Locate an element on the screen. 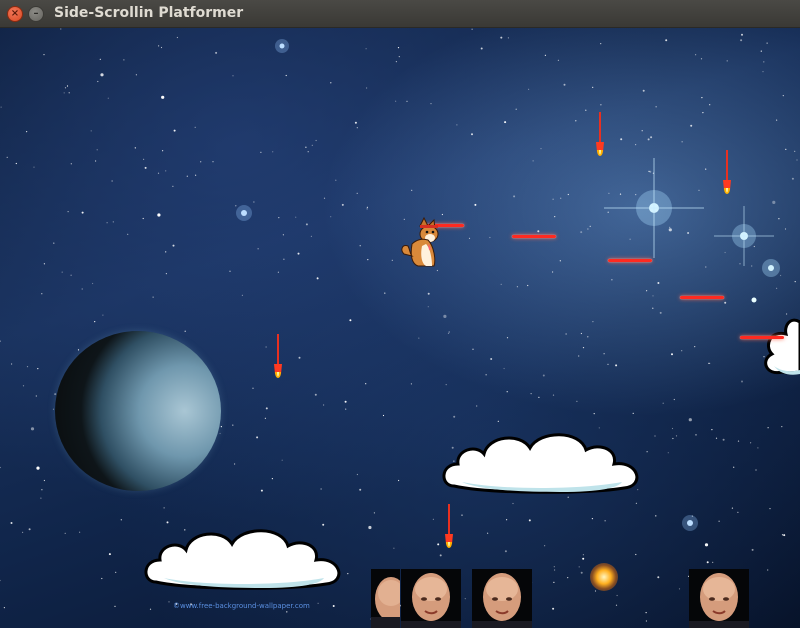 This screenshot has height=628, width=800. close-window-button: × is located at coordinates (15, 14).